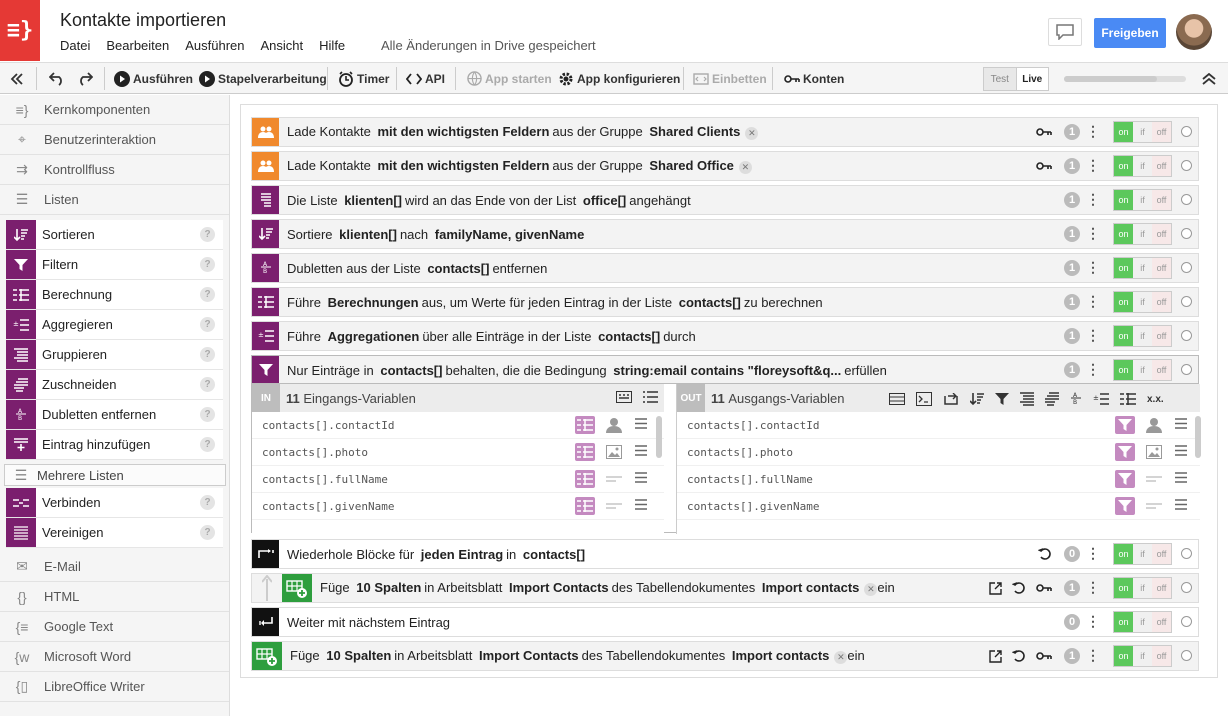  Describe the element at coordinates (114, 385) in the screenshot. I see `sidebar-item-zuschneiden: Zuschneiden?` at that location.